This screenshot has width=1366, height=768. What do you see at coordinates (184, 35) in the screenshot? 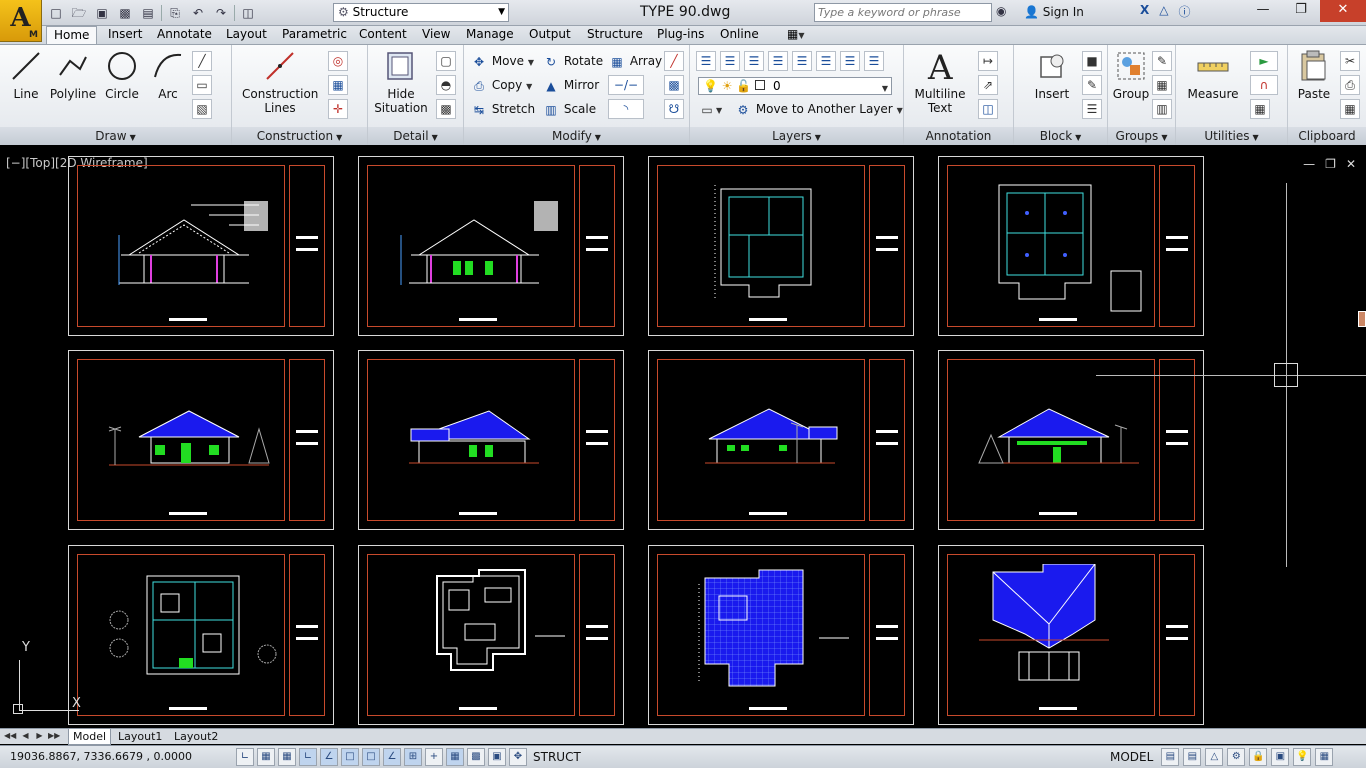
I see `tab-annotate: Annotate` at bounding box center [184, 35].